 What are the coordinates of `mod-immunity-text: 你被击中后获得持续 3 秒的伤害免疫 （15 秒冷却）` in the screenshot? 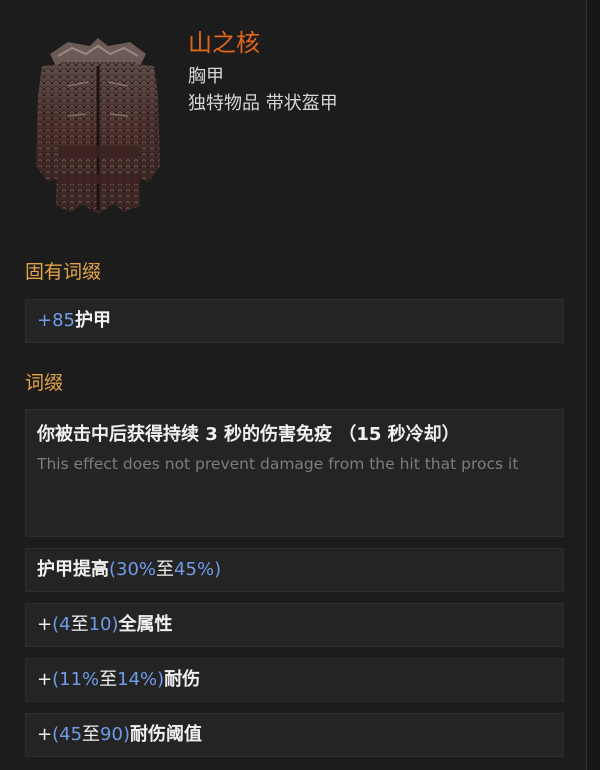 It's located at (248, 434).